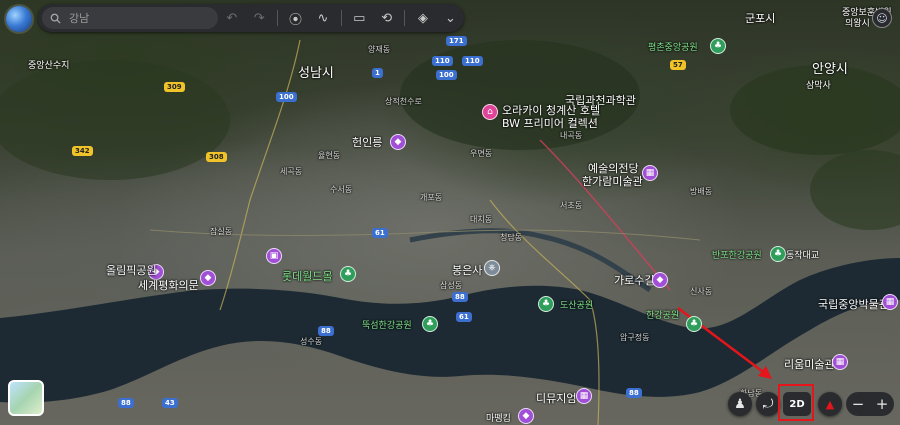  Describe the element at coordinates (870, 404) in the screenshot. I see `zoom-controls: − +` at that location.